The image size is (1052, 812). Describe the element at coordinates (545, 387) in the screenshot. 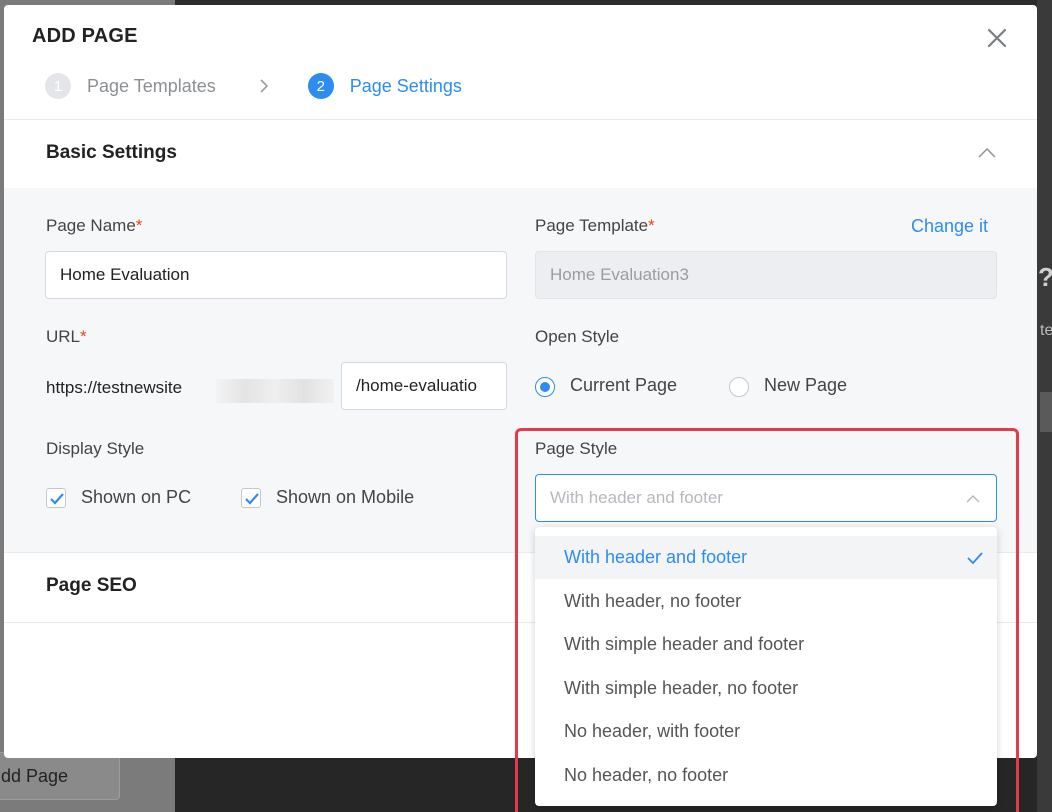

I see `open-style-current-radio` at that location.